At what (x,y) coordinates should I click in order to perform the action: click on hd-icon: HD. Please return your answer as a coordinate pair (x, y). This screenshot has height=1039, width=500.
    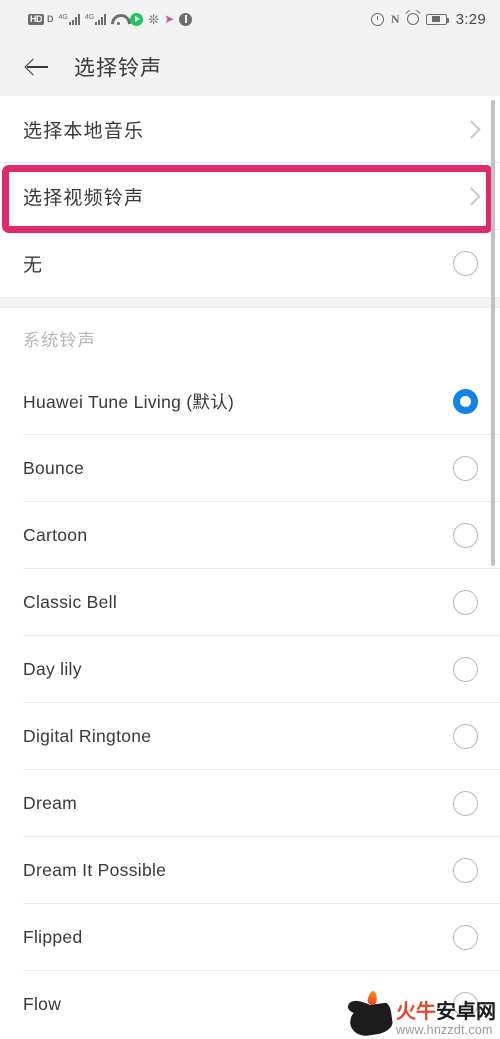
    Looking at the image, I should click on (36, 19).